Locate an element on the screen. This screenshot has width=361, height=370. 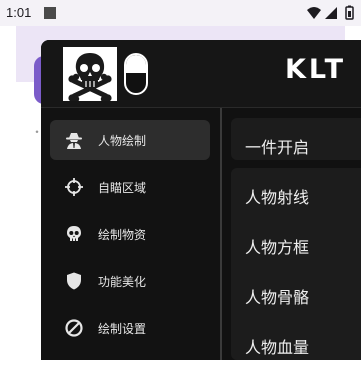
option-label: 一件开启 is located at coordinates (277, 147).